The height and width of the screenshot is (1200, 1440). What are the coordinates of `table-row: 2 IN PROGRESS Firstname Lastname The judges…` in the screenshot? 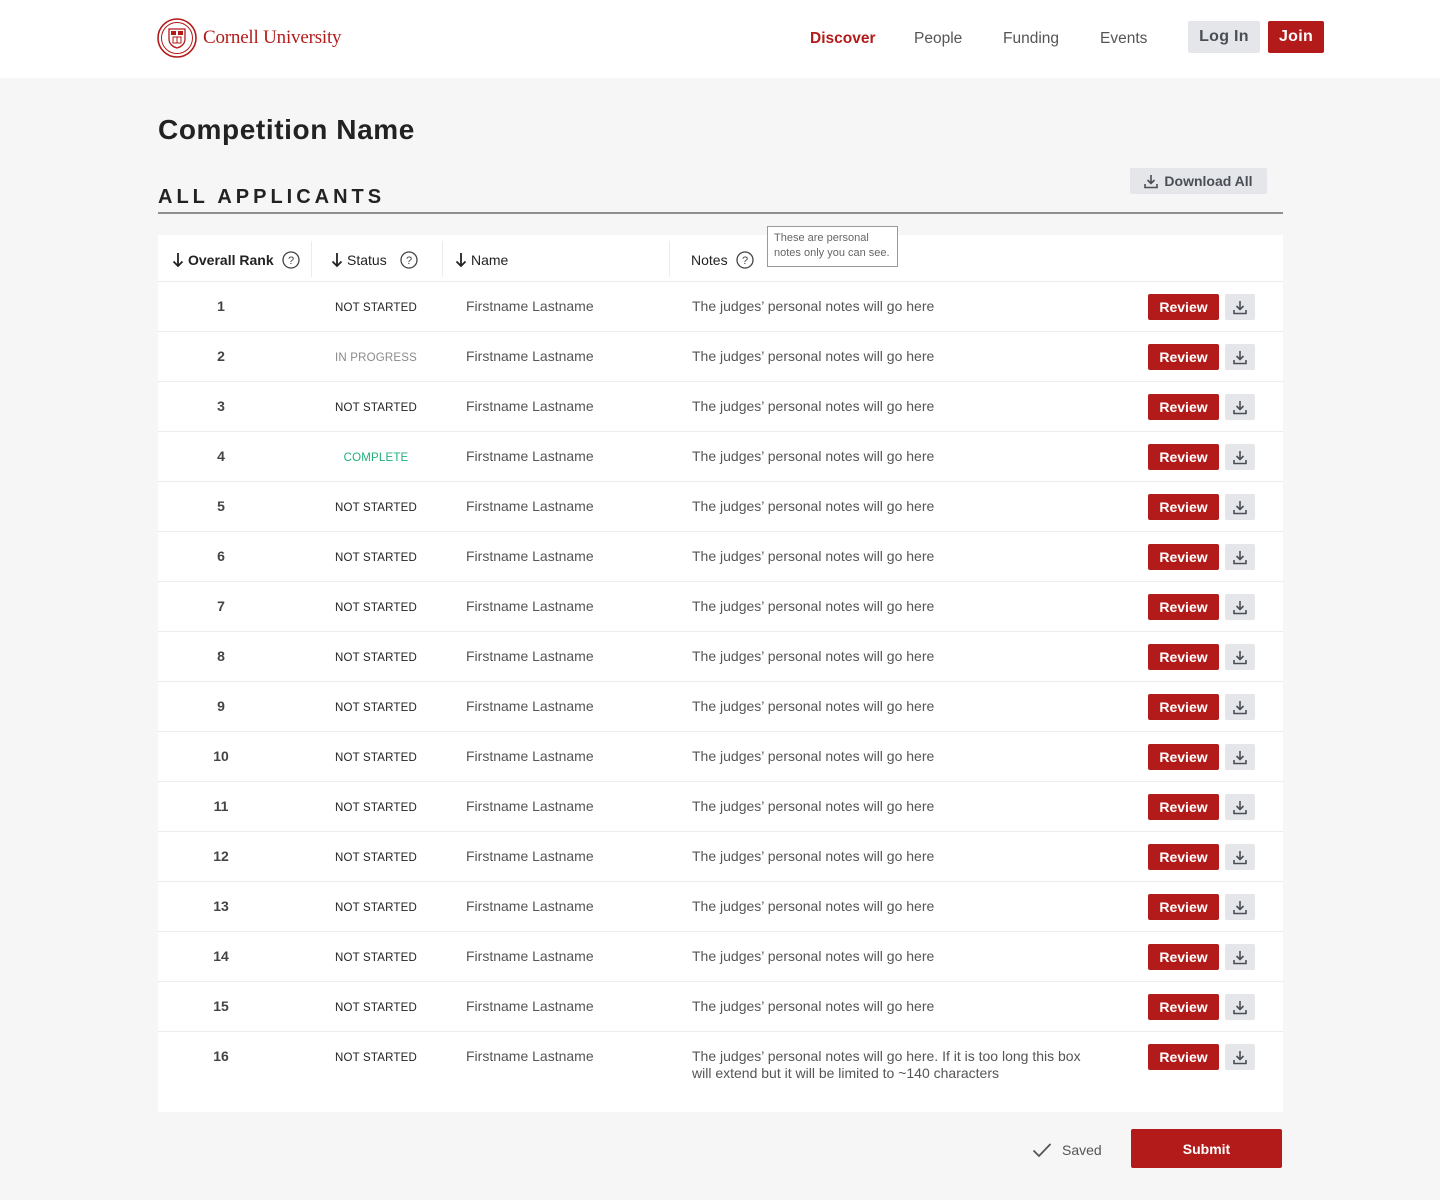 It's located at (720, 357).